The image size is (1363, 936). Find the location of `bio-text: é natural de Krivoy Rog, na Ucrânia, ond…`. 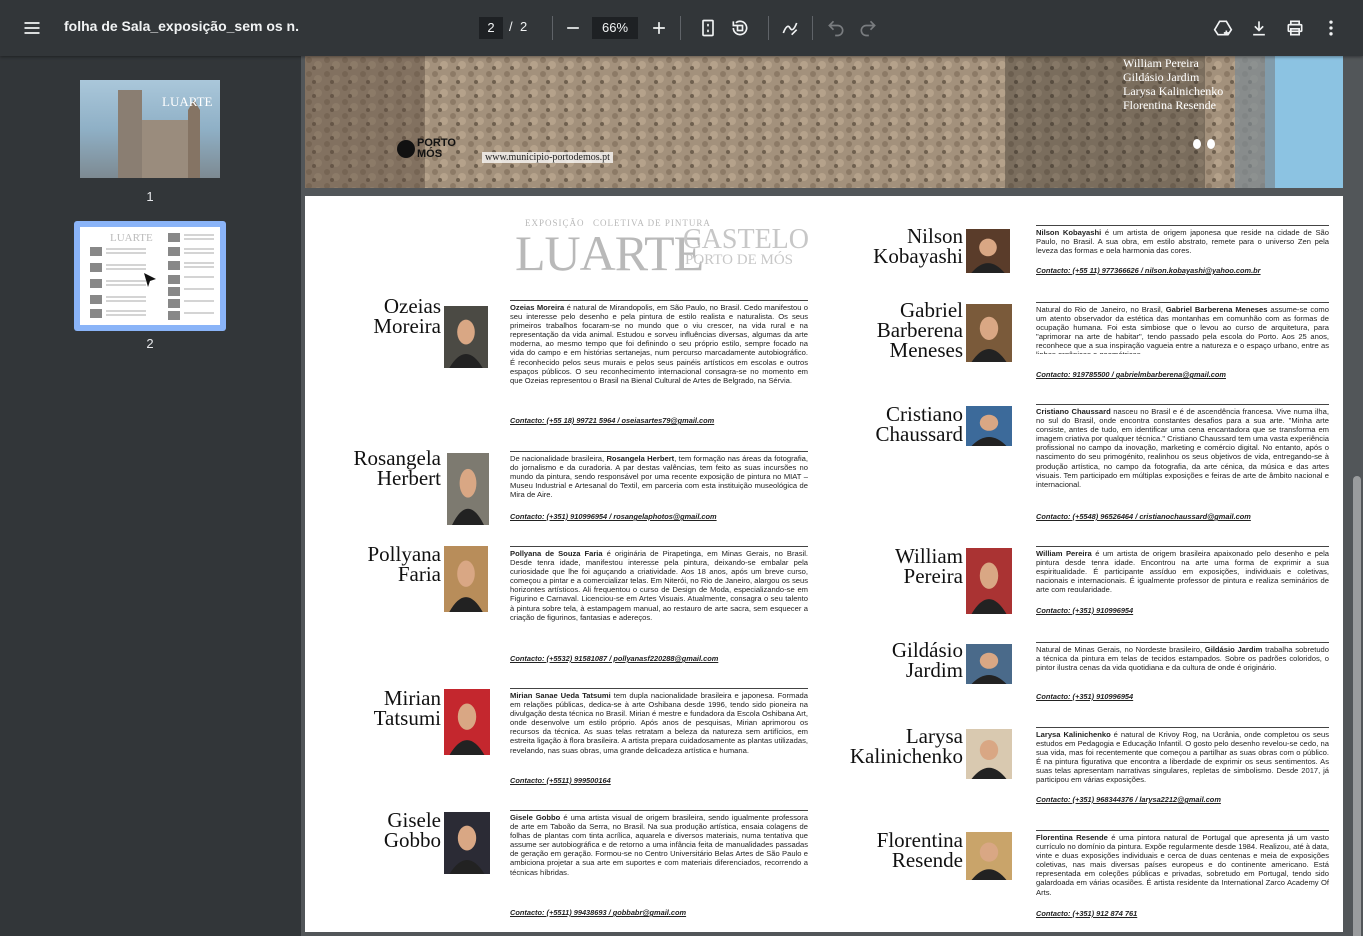

bio-text: é natural de Krivoy Rog, na Ucrânia, ond… is located at coordinates (1182, 757).